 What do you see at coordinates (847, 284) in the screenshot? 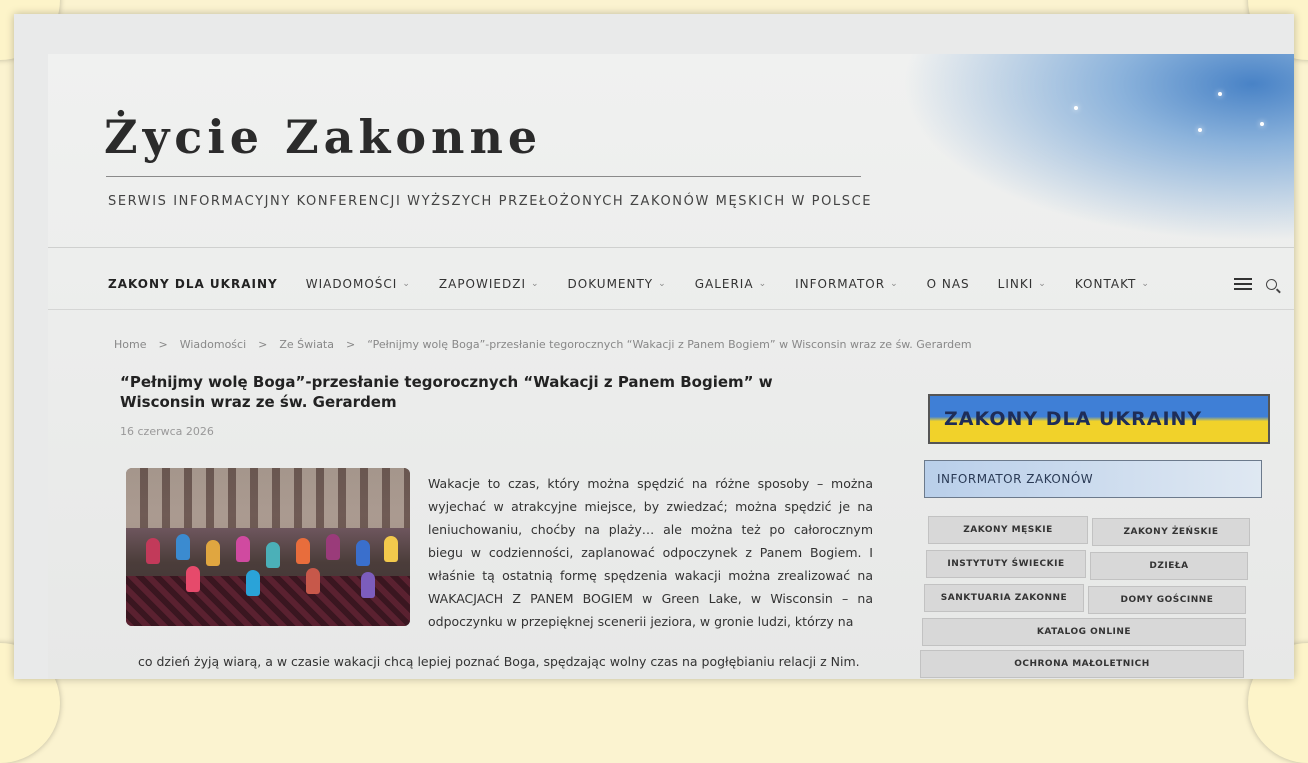
I see `nav-item-informator: INFORMATOR ⌄` at bounding box center [847, 284].